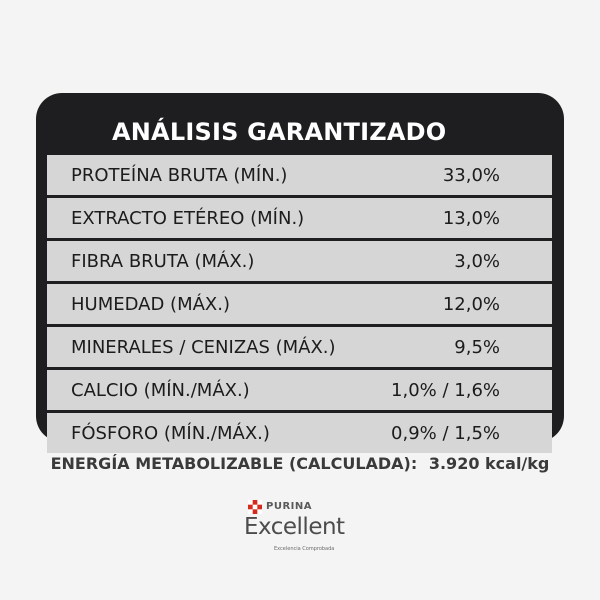 Image resolution: width=600 pixels, height=600 pixels. I want to click on nutrient-label: PROTEÍNA BRUTA (MÍN.), so click(179, 175).